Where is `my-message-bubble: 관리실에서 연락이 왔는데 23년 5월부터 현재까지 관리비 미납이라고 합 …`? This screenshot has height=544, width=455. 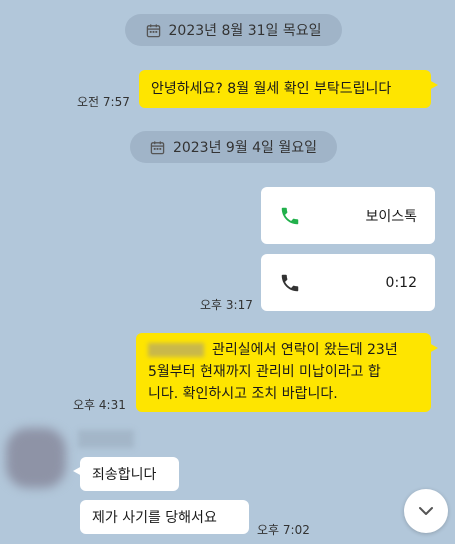
my-message-bubble: 관리실에서 연락이 왔는데 23년 5월부터 현재까지 관리비 미납이라고 합 … is located at coordinates (287, 372).